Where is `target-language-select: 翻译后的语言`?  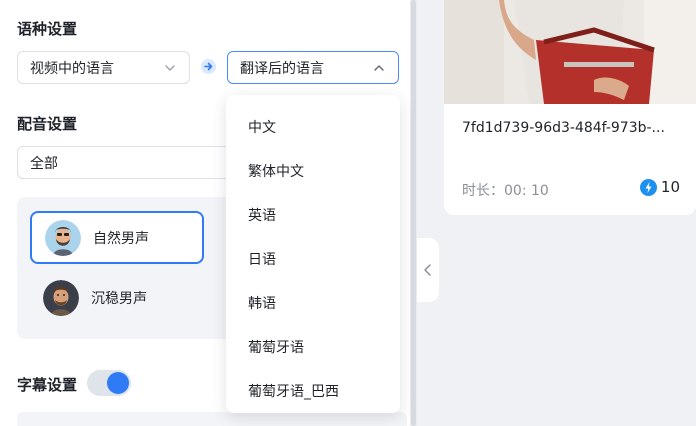
target-language-select: 翻译后的语言 is located at coordinates (313, 67).